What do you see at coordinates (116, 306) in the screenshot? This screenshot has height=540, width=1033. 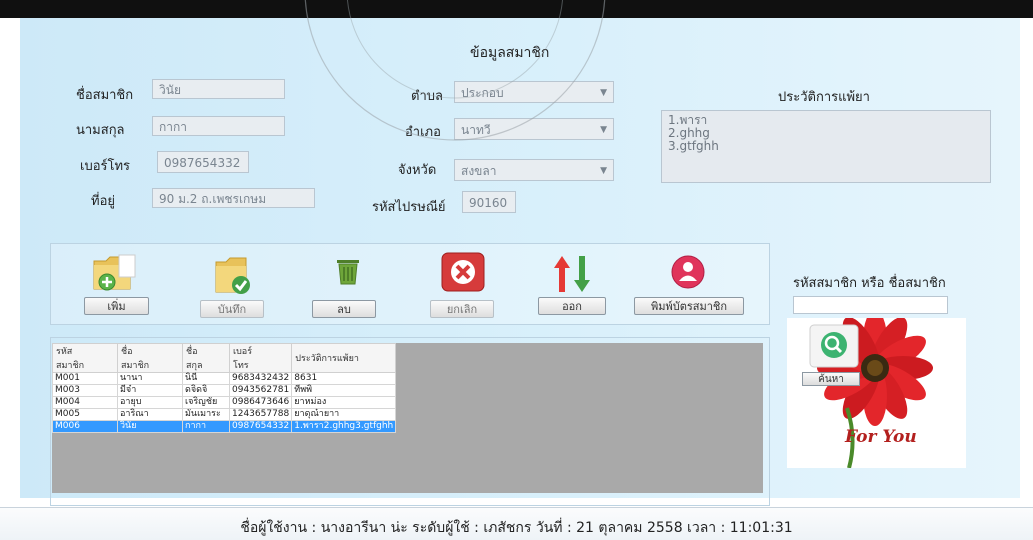 I see `add-button: เพิ่ม` at bounding box center [116, 306].